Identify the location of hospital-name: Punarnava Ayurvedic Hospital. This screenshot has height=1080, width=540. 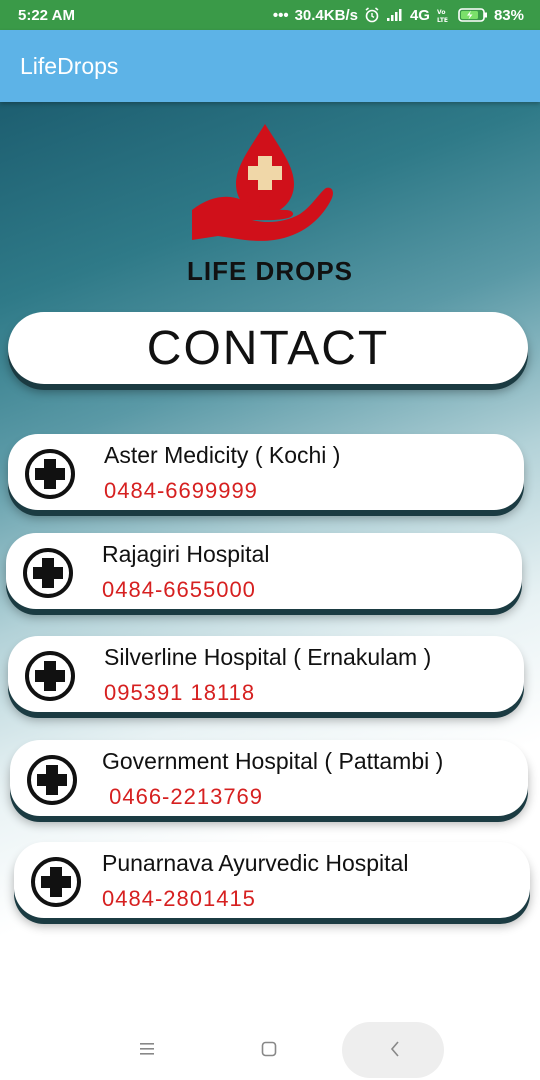
(255, 863).